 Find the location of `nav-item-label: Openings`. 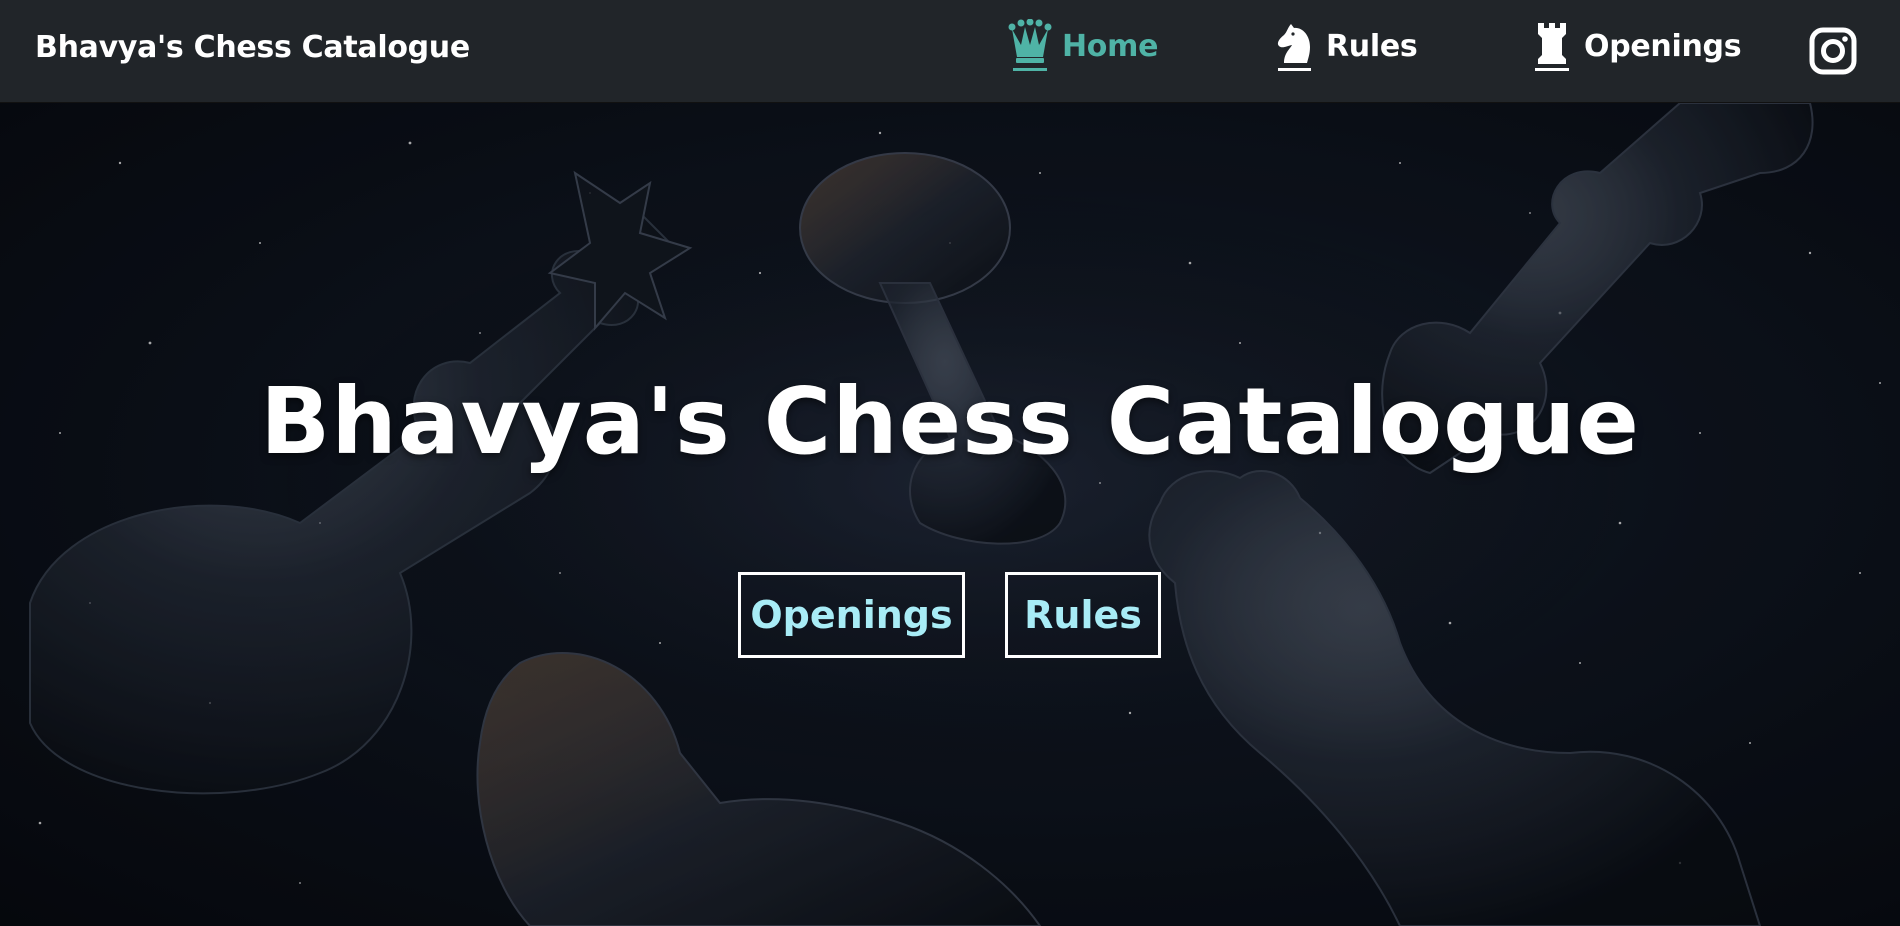

nav-item-label: Openings is located at coordinates (1663, 46).